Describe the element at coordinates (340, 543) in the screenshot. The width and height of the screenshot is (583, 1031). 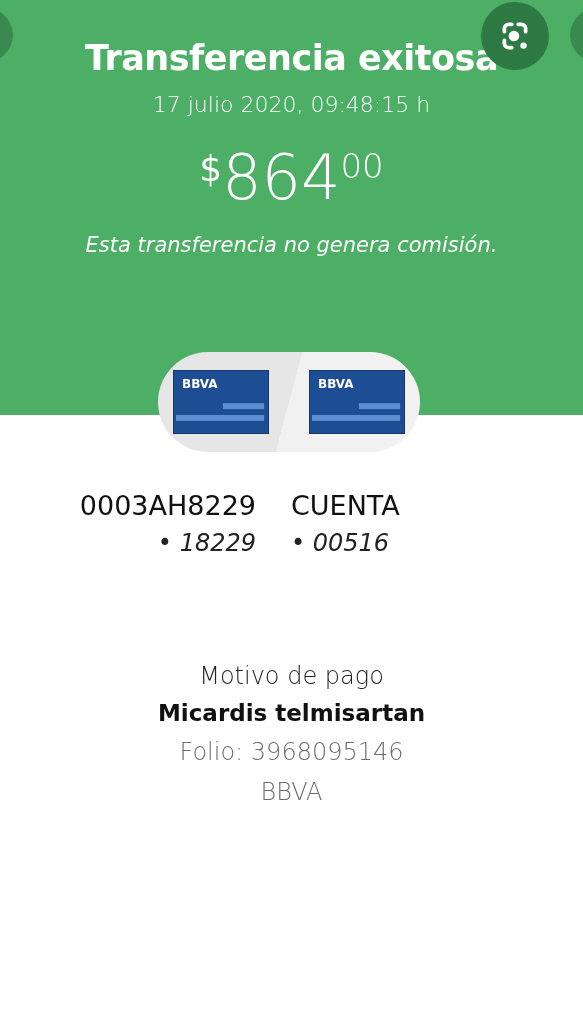
I see `account-number: • 00516` at that location.